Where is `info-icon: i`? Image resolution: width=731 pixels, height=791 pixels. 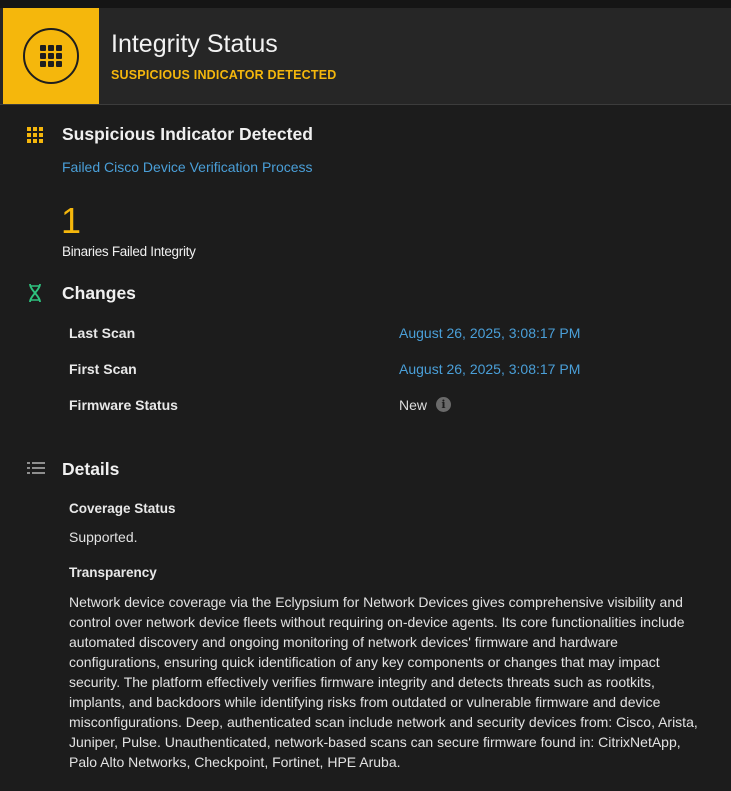
info-icon: i is located at coordinates (443, 404).